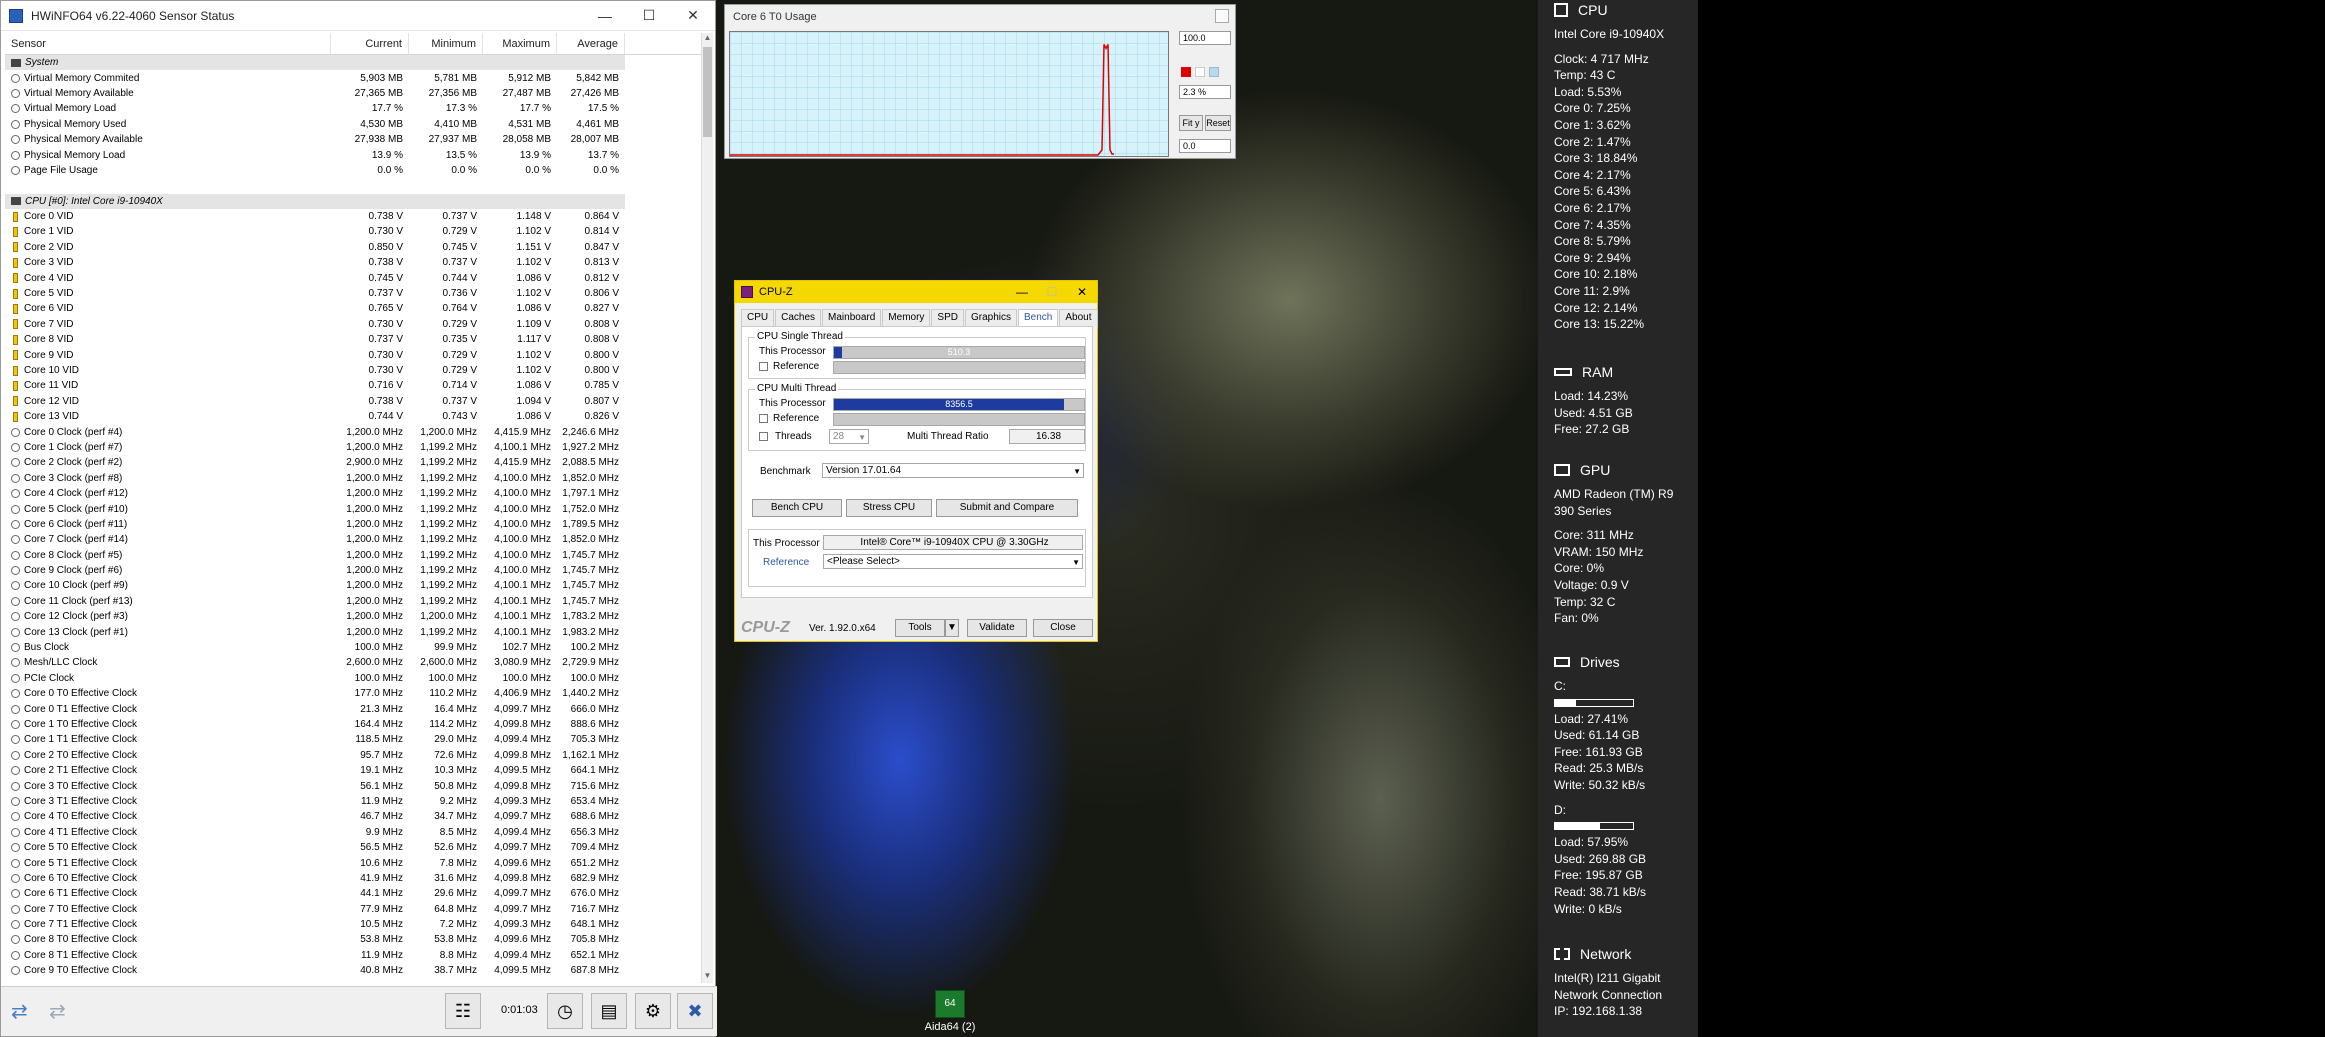 The width and height of the screenshot is (2325, 1037). I want to click on multi-reference-checkbox, so click(763, 418).